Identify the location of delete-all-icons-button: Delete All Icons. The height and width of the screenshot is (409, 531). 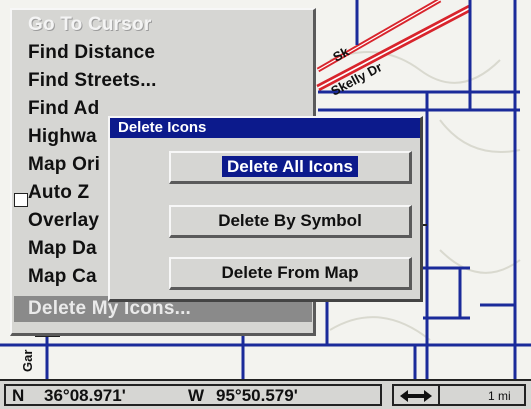
(290, 167).